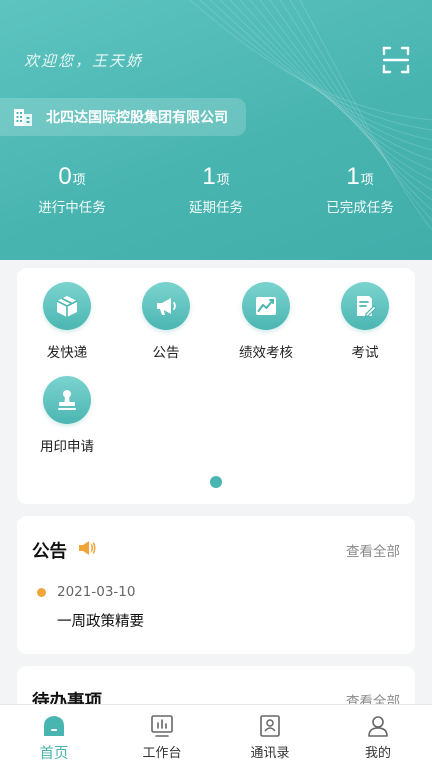 Image resolution: width=432 pixels, height=768 pixels. Describe the element at coordinates (166, 353) in the screenshot. I see `grid-item-label: 公告` at that location.